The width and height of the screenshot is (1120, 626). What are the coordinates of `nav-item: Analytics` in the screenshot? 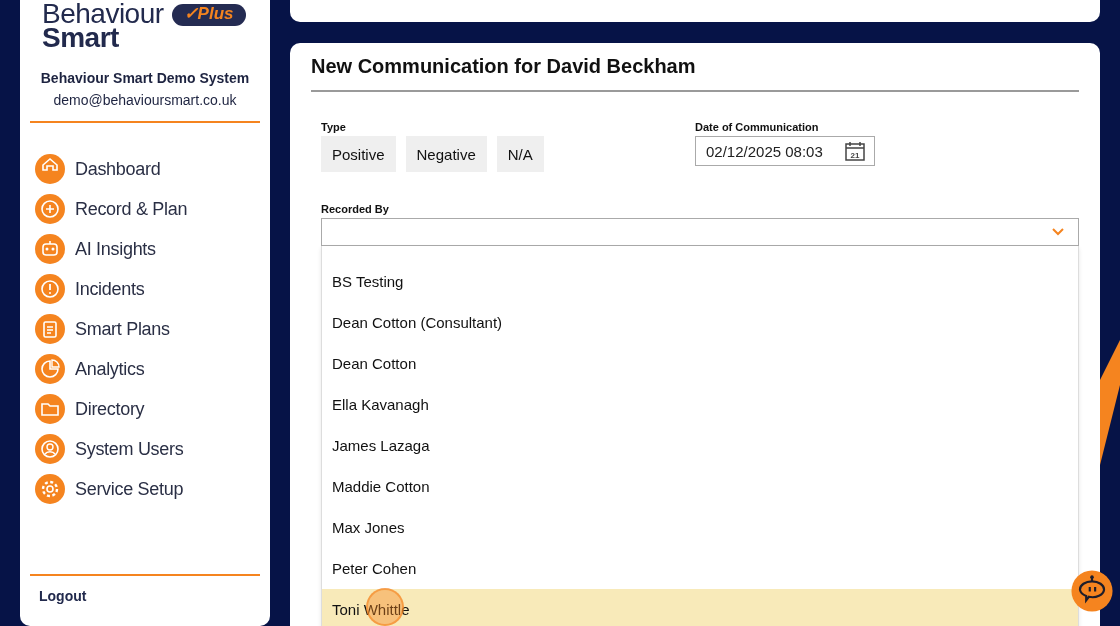 It's located at (110, 369).